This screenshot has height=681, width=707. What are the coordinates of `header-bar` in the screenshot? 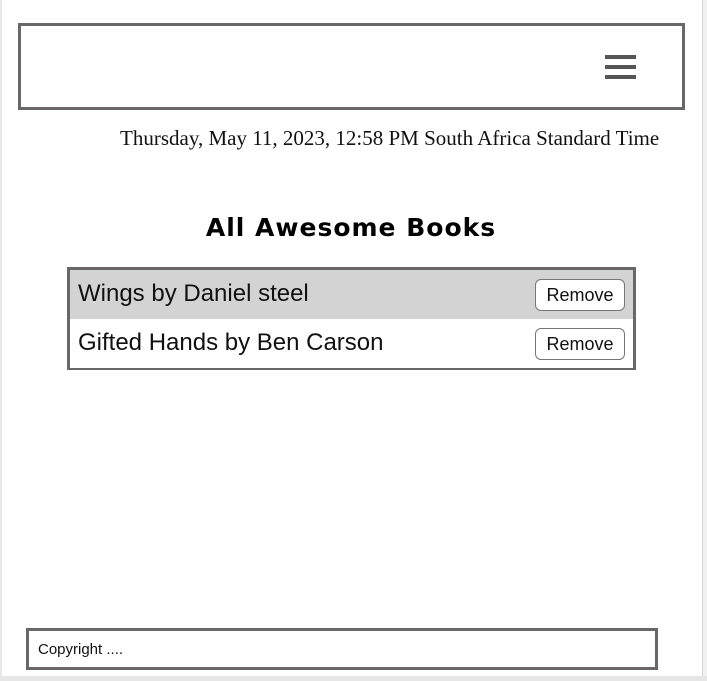 It's located at (351, 66).